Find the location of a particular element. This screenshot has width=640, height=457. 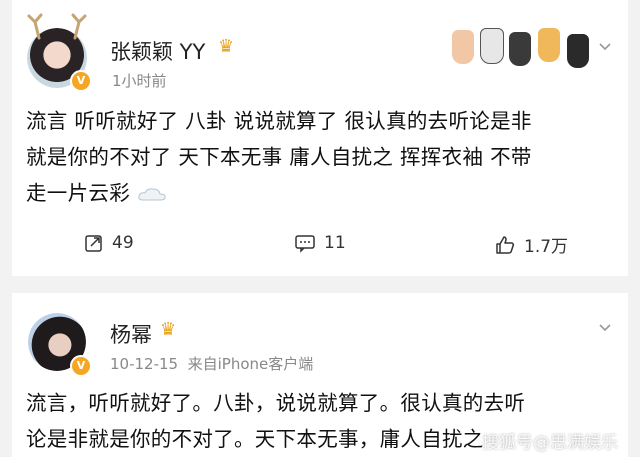

post-text-line: 流言 听听就好了 八卦 说说就算了 很认真的去听论是非 is located at coordinates (279, 121).